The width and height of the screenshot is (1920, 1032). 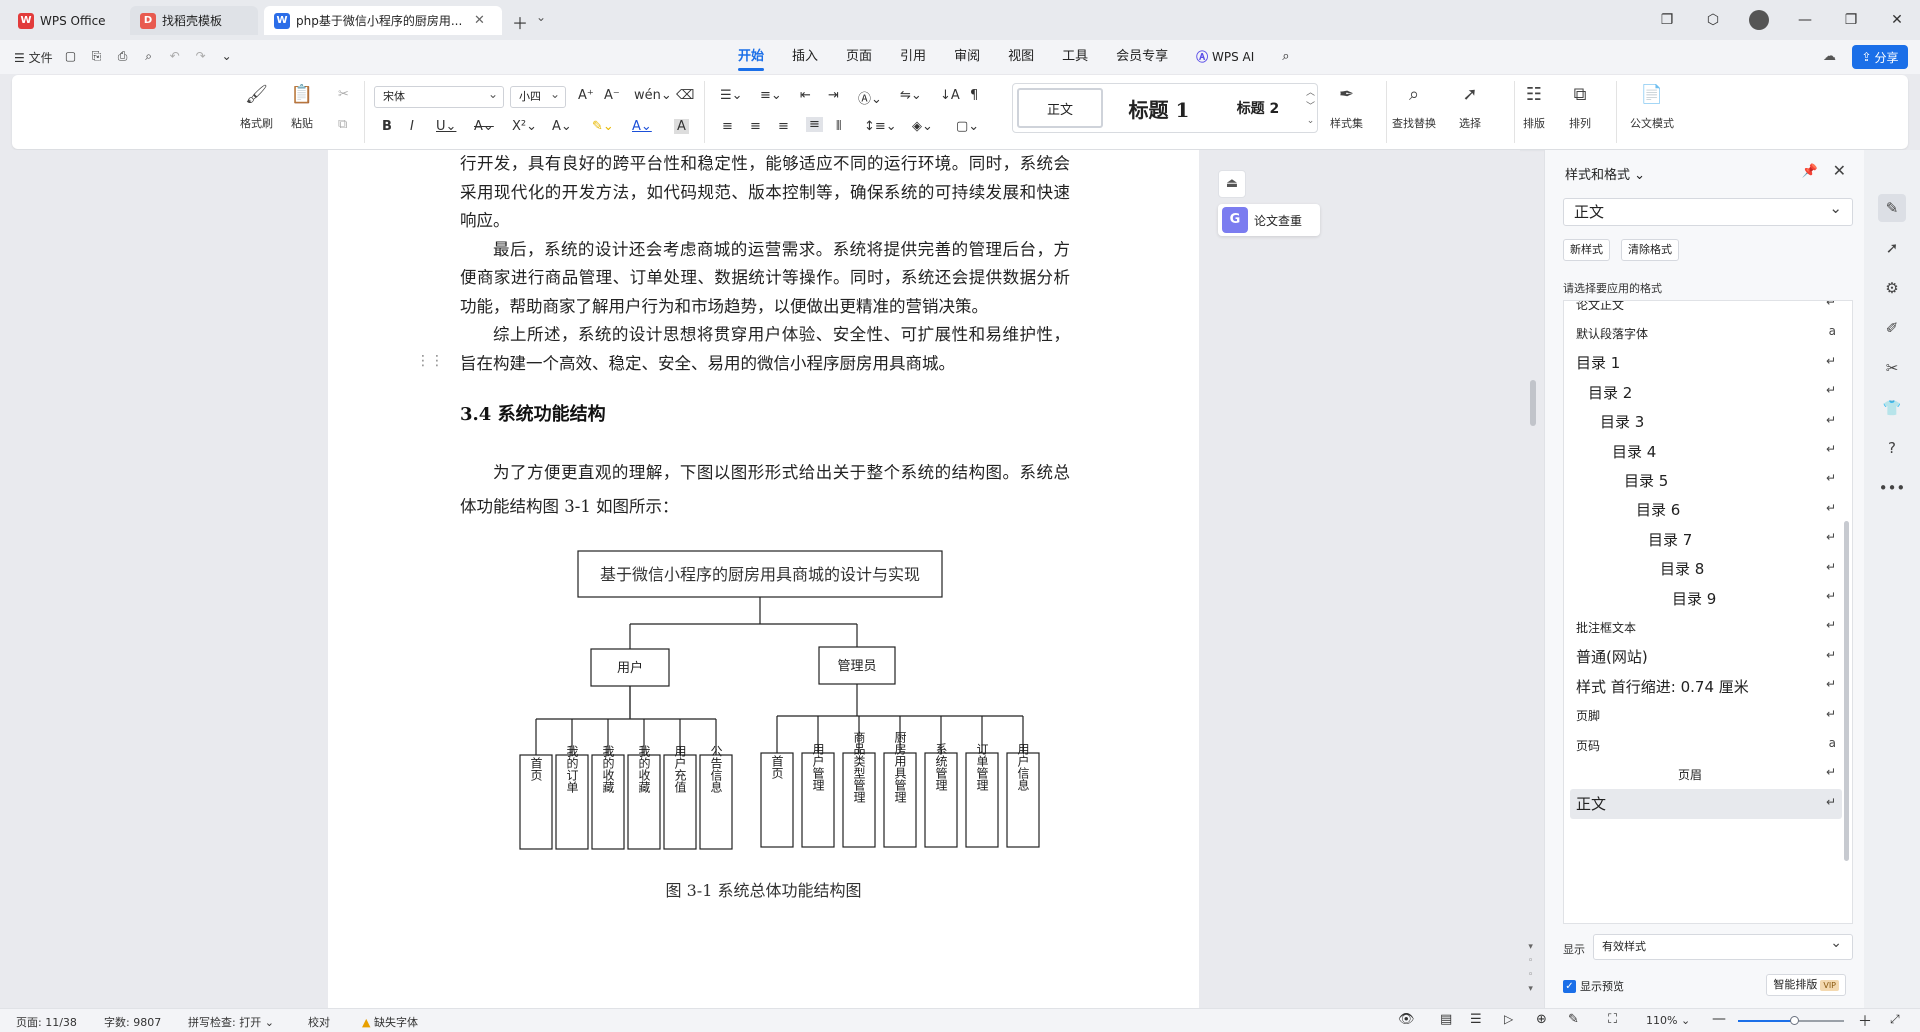 I want to click on edit-doc-icon: ✐, so click(x=1892, y=328).